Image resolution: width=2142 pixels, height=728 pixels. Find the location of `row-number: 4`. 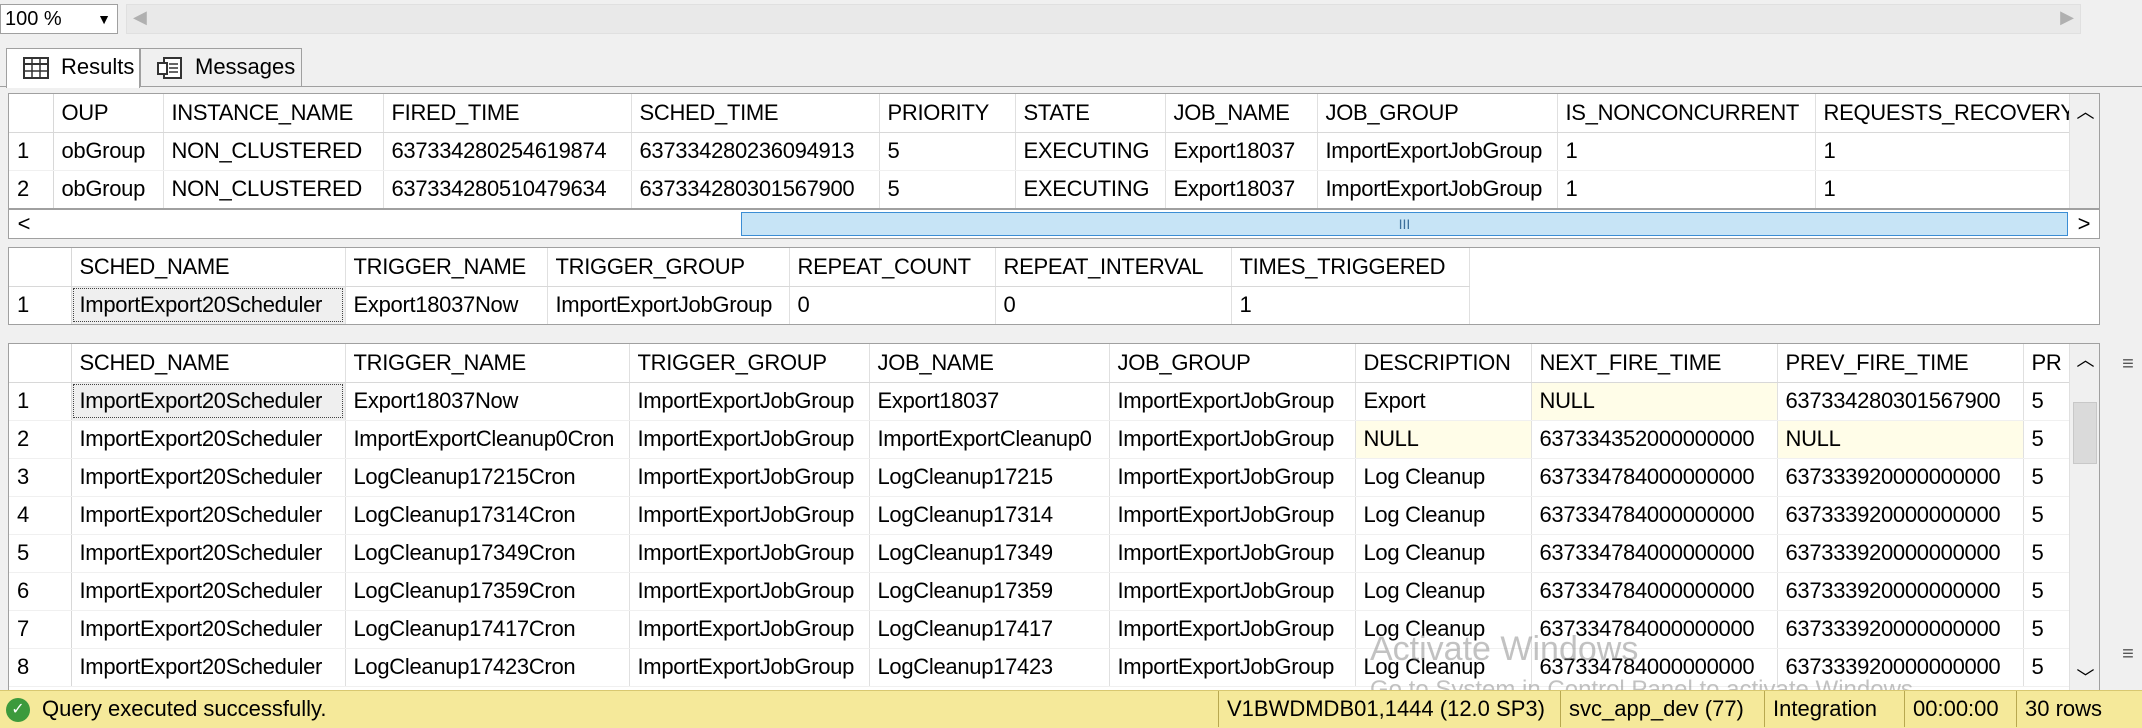

row-number: 4 is located at coordinates (40, 515).